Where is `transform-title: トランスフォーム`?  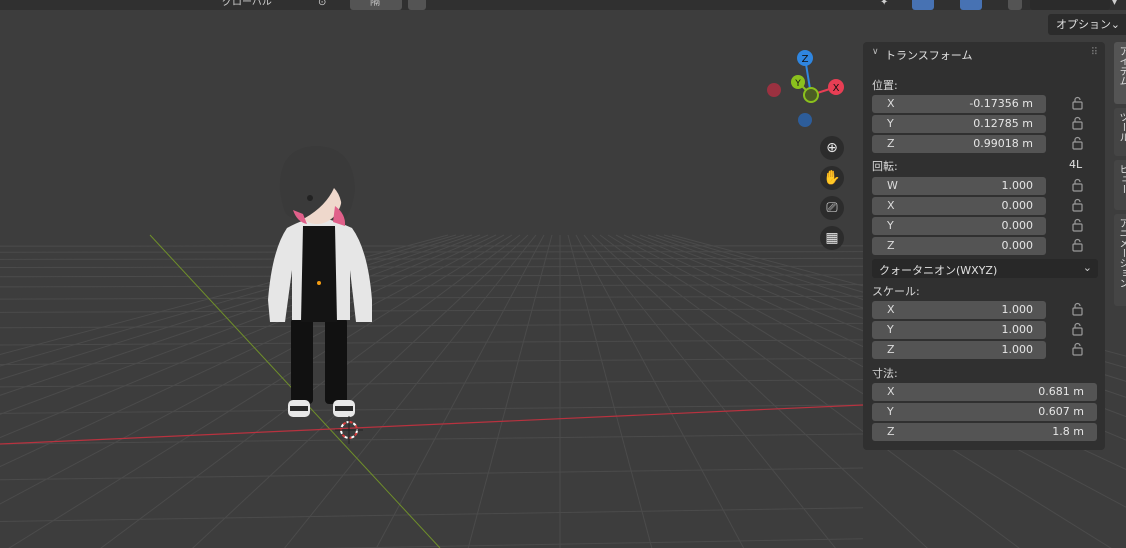 transform-title: トランスフォーム is located at coordinates (929, 55).